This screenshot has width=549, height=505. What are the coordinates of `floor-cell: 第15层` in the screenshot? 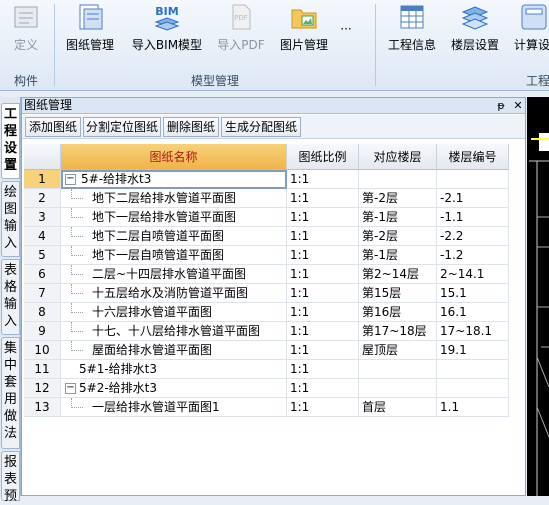 It's located at (398, 293).